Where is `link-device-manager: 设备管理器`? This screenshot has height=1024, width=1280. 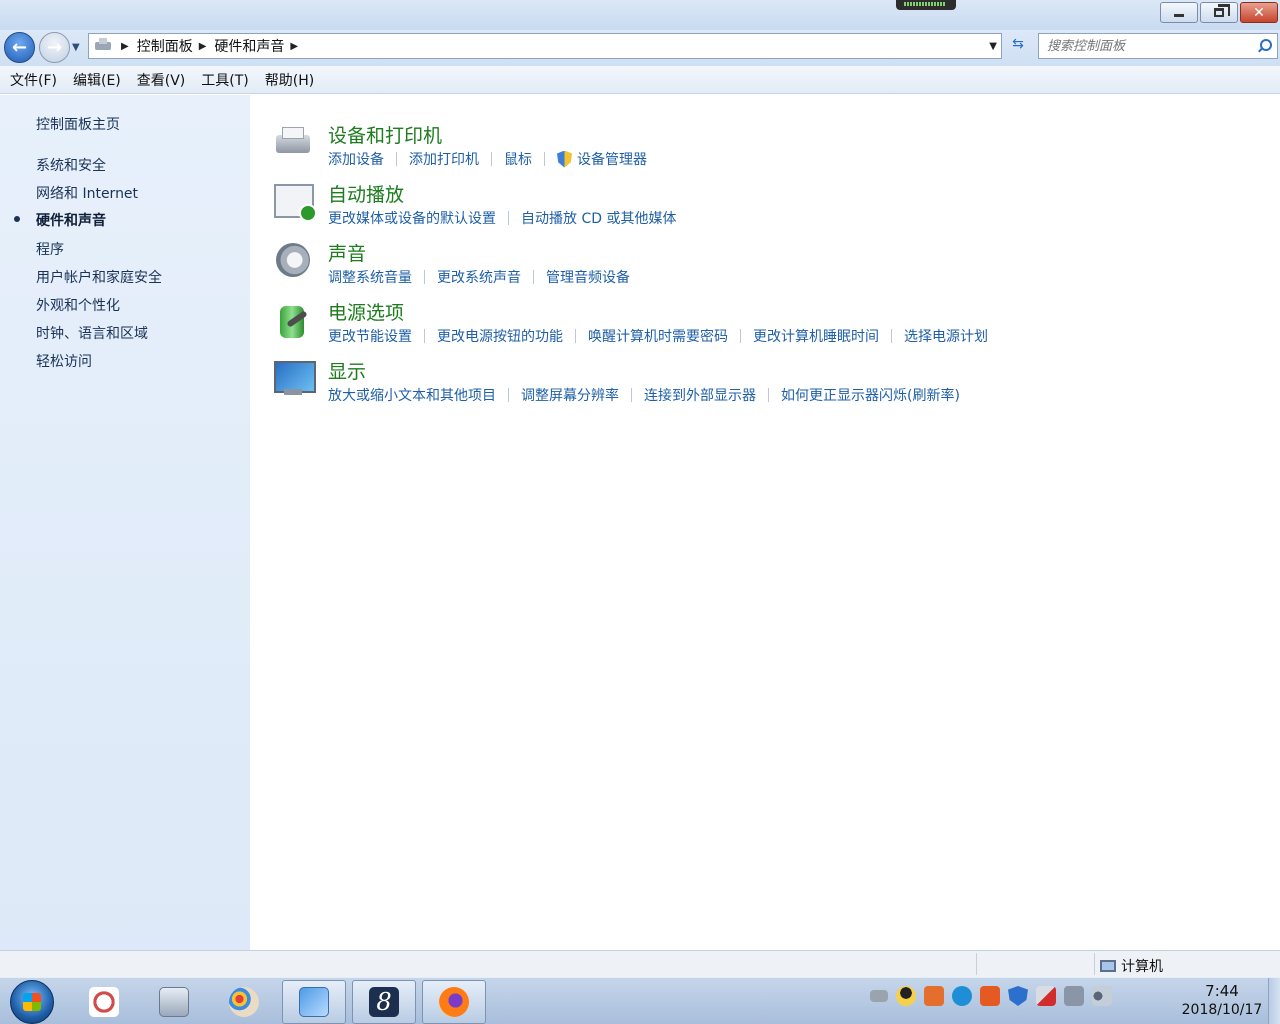
link-device-manager: 设备管理器 is located at coordinates (612, 159).